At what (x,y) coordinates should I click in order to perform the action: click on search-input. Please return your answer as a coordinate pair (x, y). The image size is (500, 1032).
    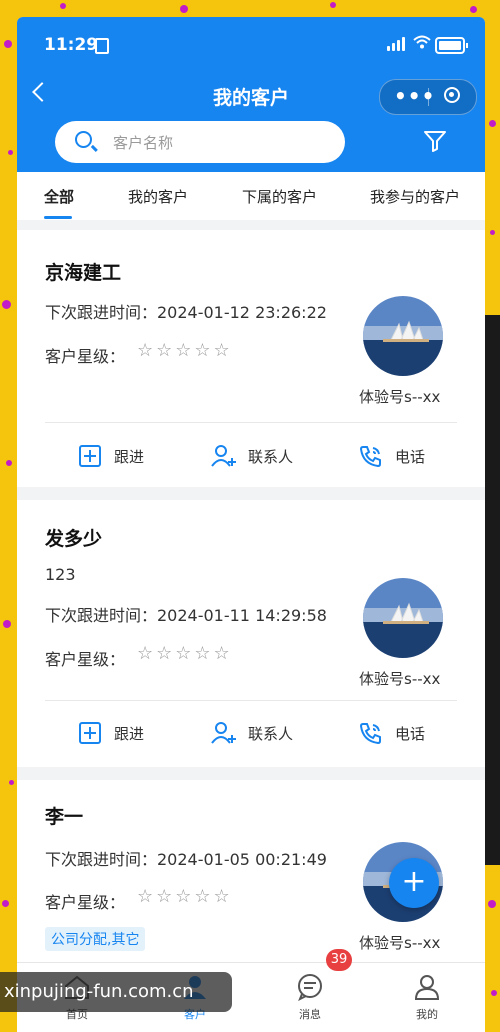
    Looking at the image, I should click on (223, 143).